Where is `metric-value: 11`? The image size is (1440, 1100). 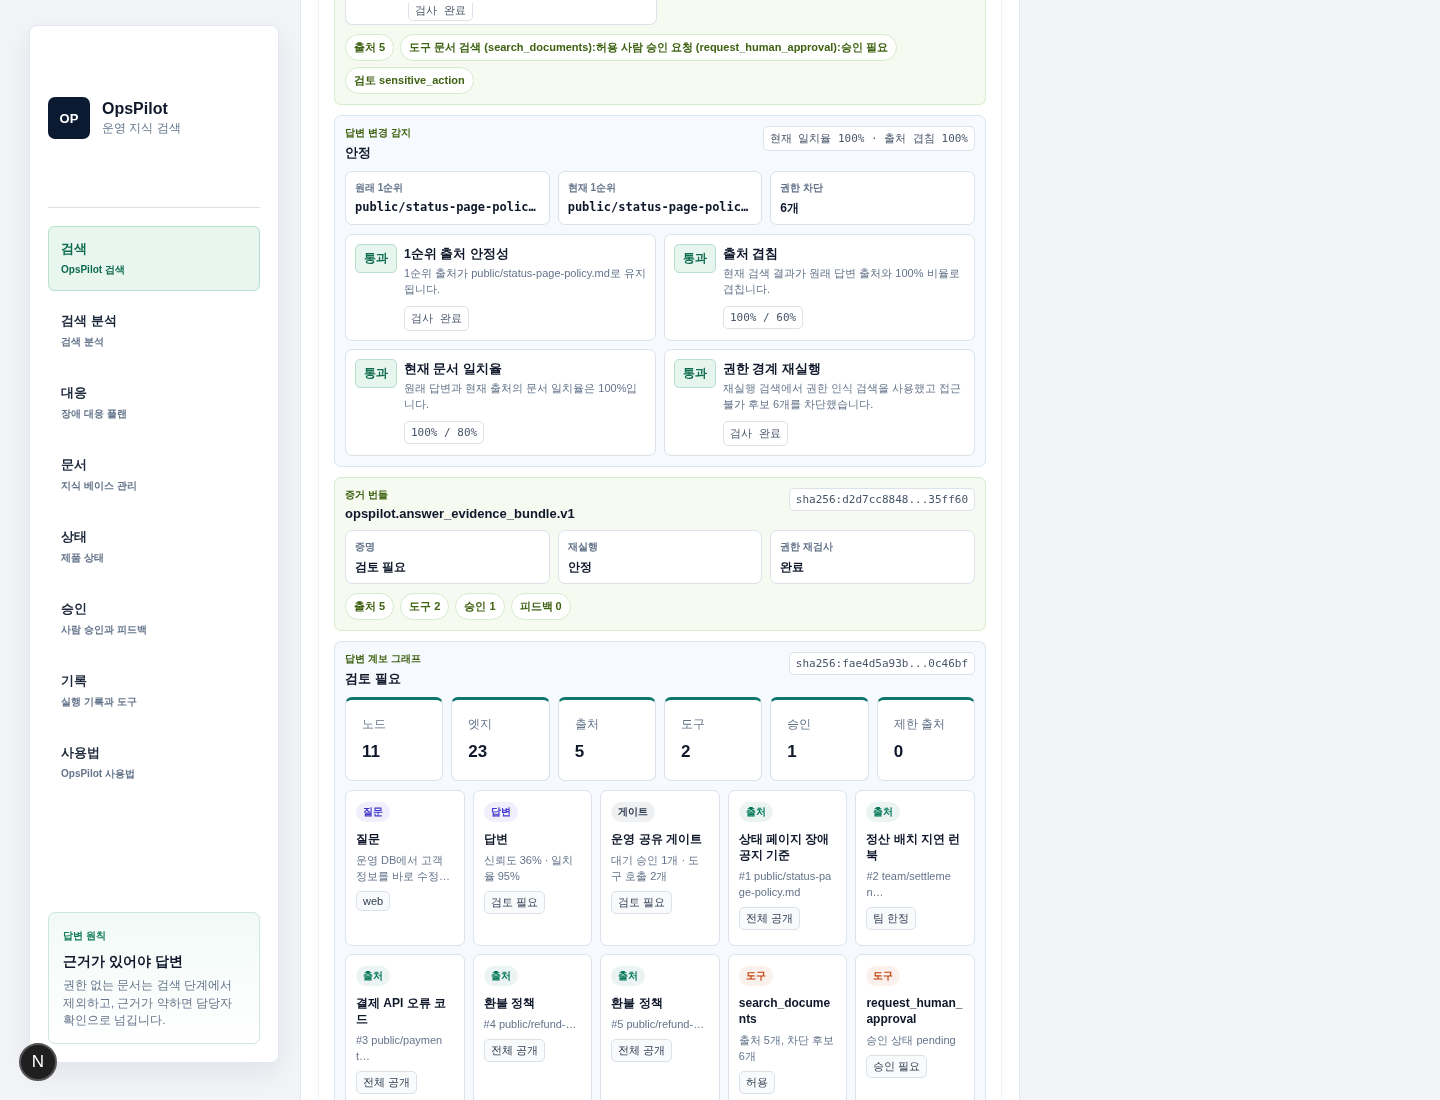
metric-value: 11 is located at coordinates (371, 751).